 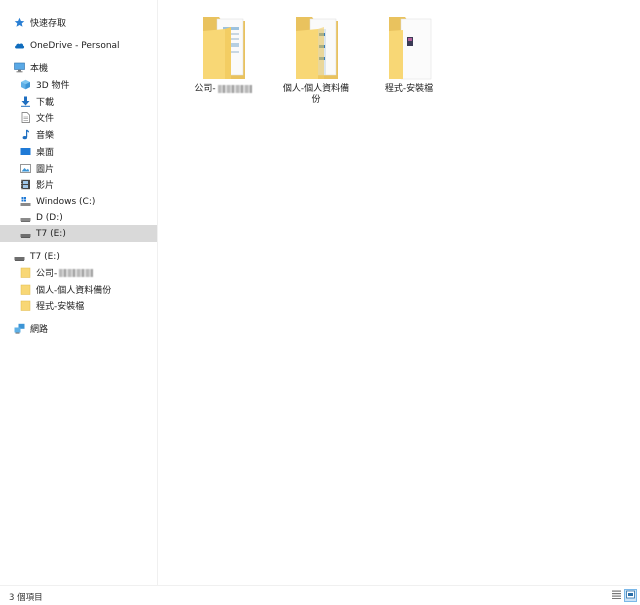 What do you see at coordinates (25, 84) in the screenshot?
I see `cube-icon` at bounding box center [25, 84].